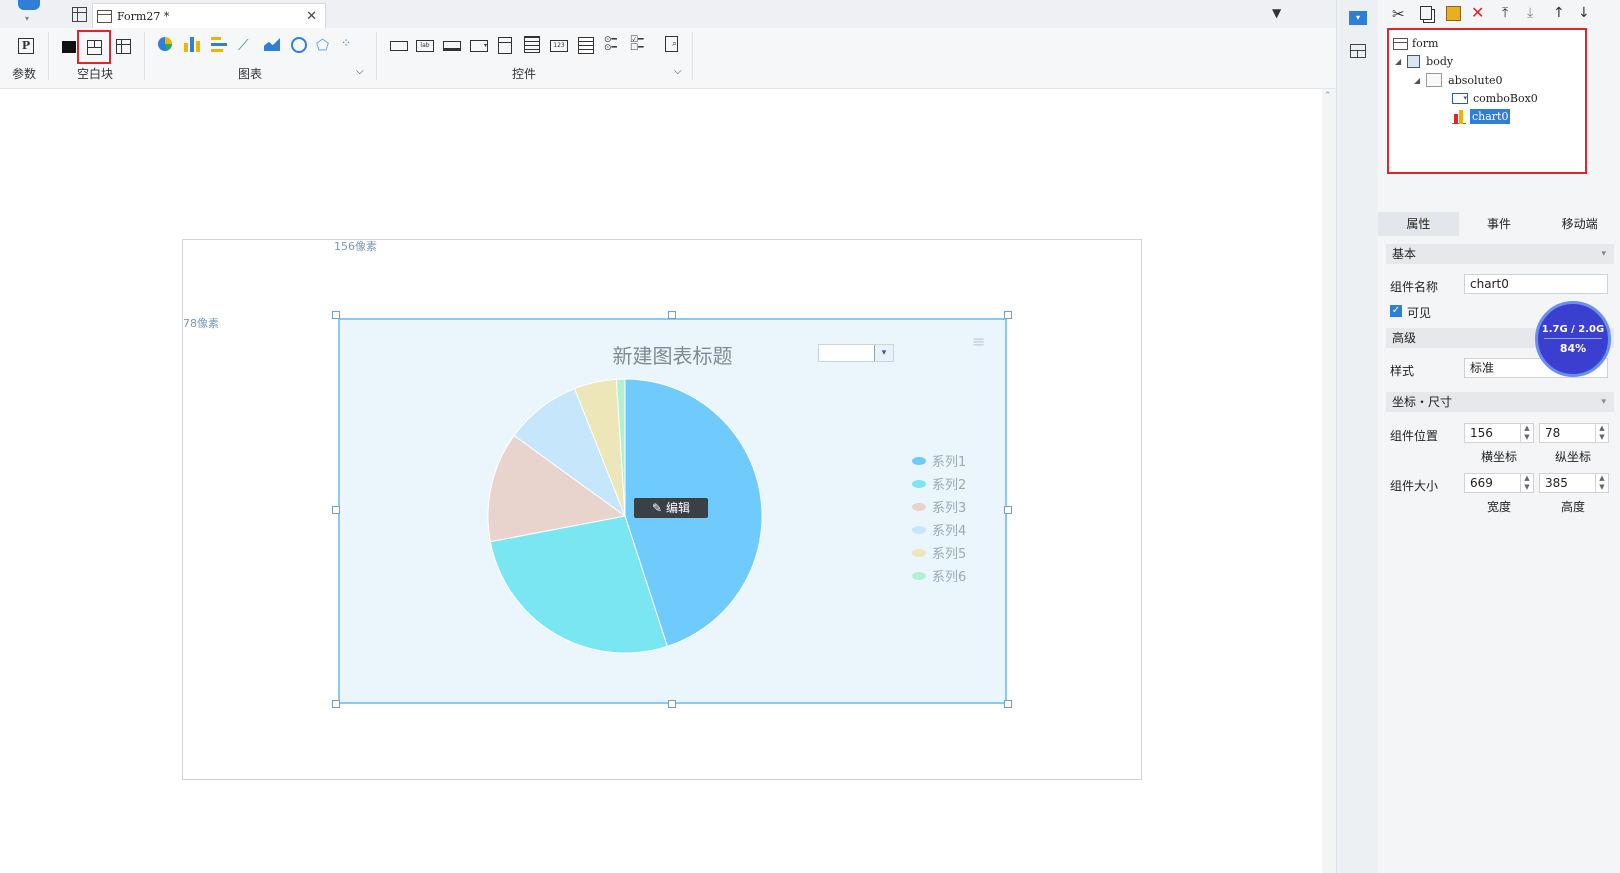 This screenshot has width=1620, height=873. Describe the element at coordinates (1495, 98) in the screenshot. I see `tree-node-combobox0: ▾ comboBox0` at that location.